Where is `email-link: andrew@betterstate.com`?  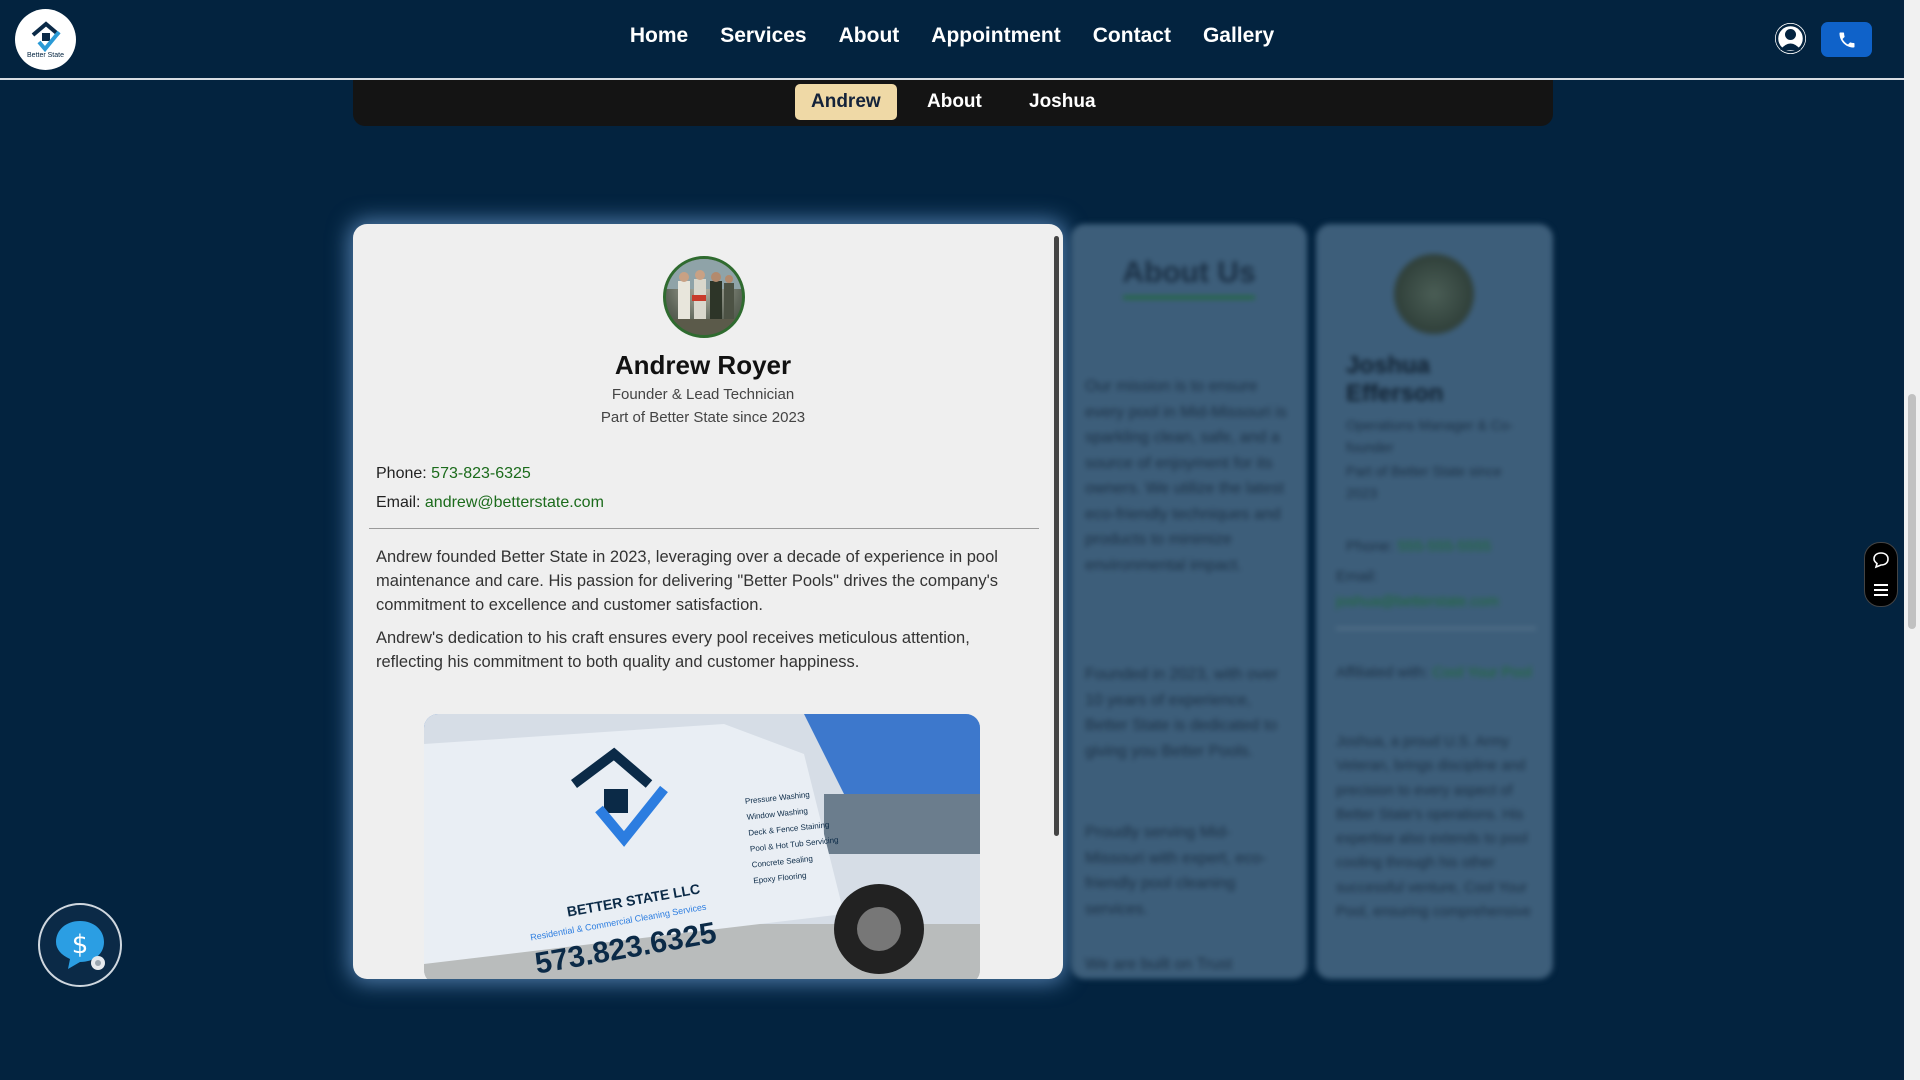
email-link: andrew@betterstate.com is located at coordinates (514, 502).